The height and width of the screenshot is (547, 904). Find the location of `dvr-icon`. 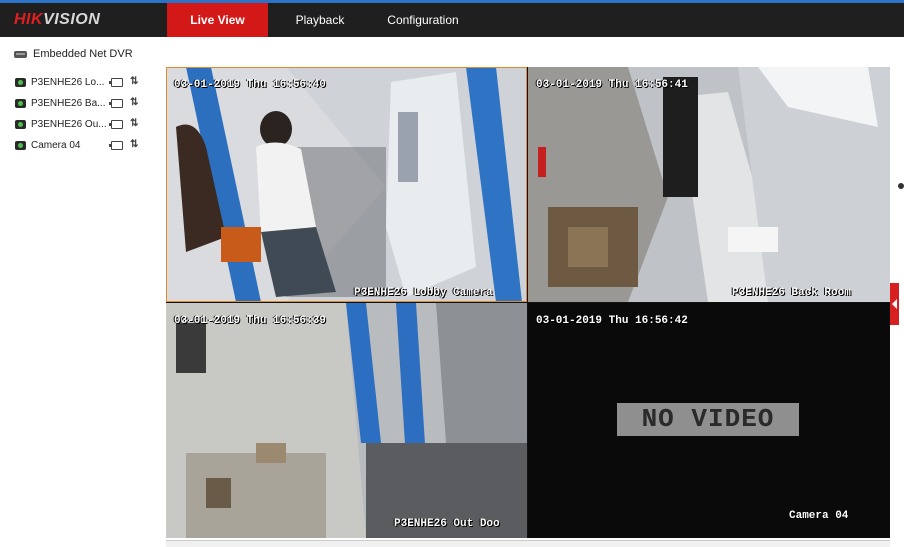

dvr-icon is located at coordinates (20, 54).